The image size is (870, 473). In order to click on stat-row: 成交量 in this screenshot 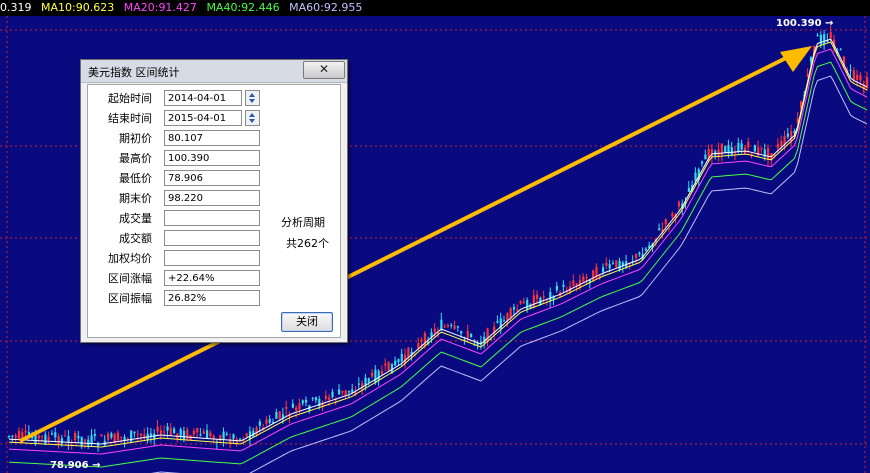, I will do `click(183, 219)`.